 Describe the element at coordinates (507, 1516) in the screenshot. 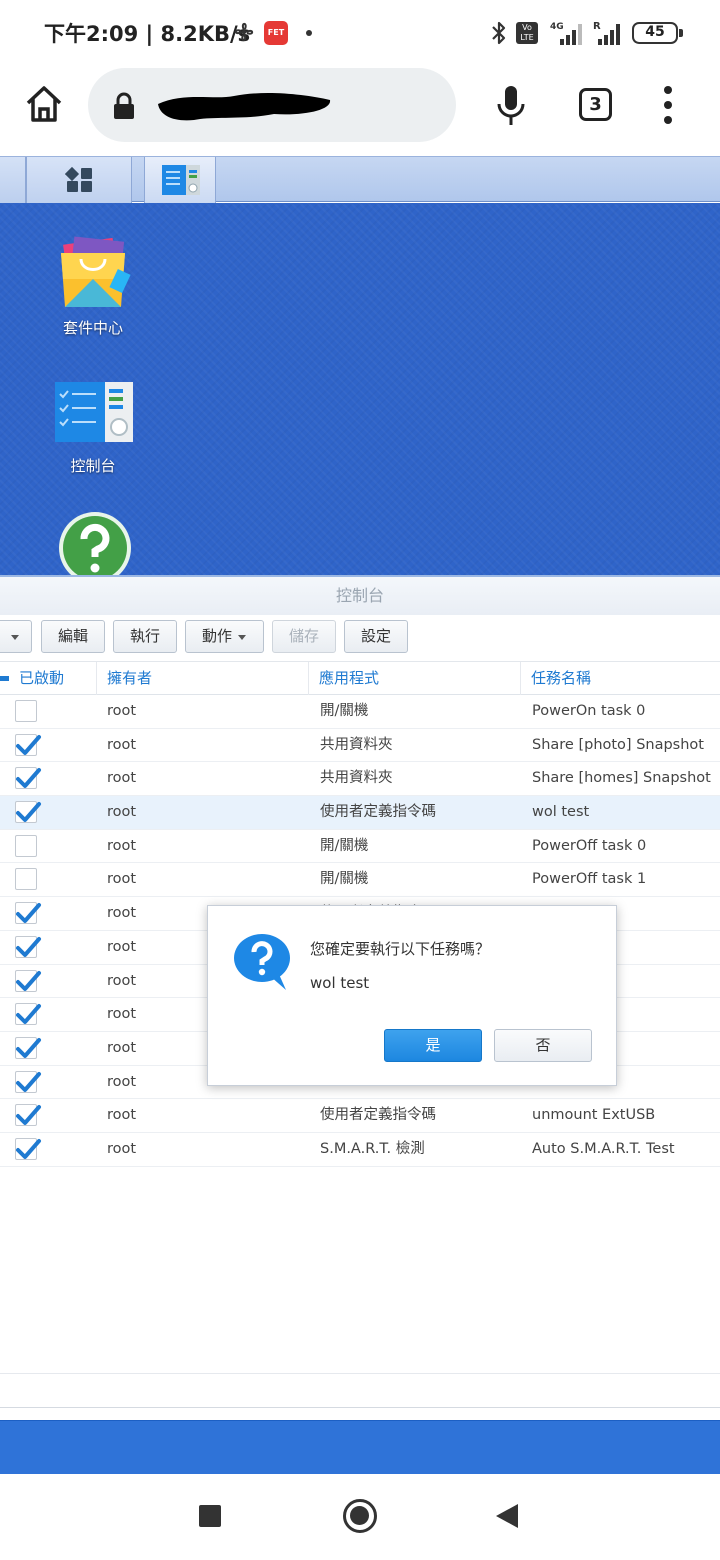

I see `back-icon` at that location.